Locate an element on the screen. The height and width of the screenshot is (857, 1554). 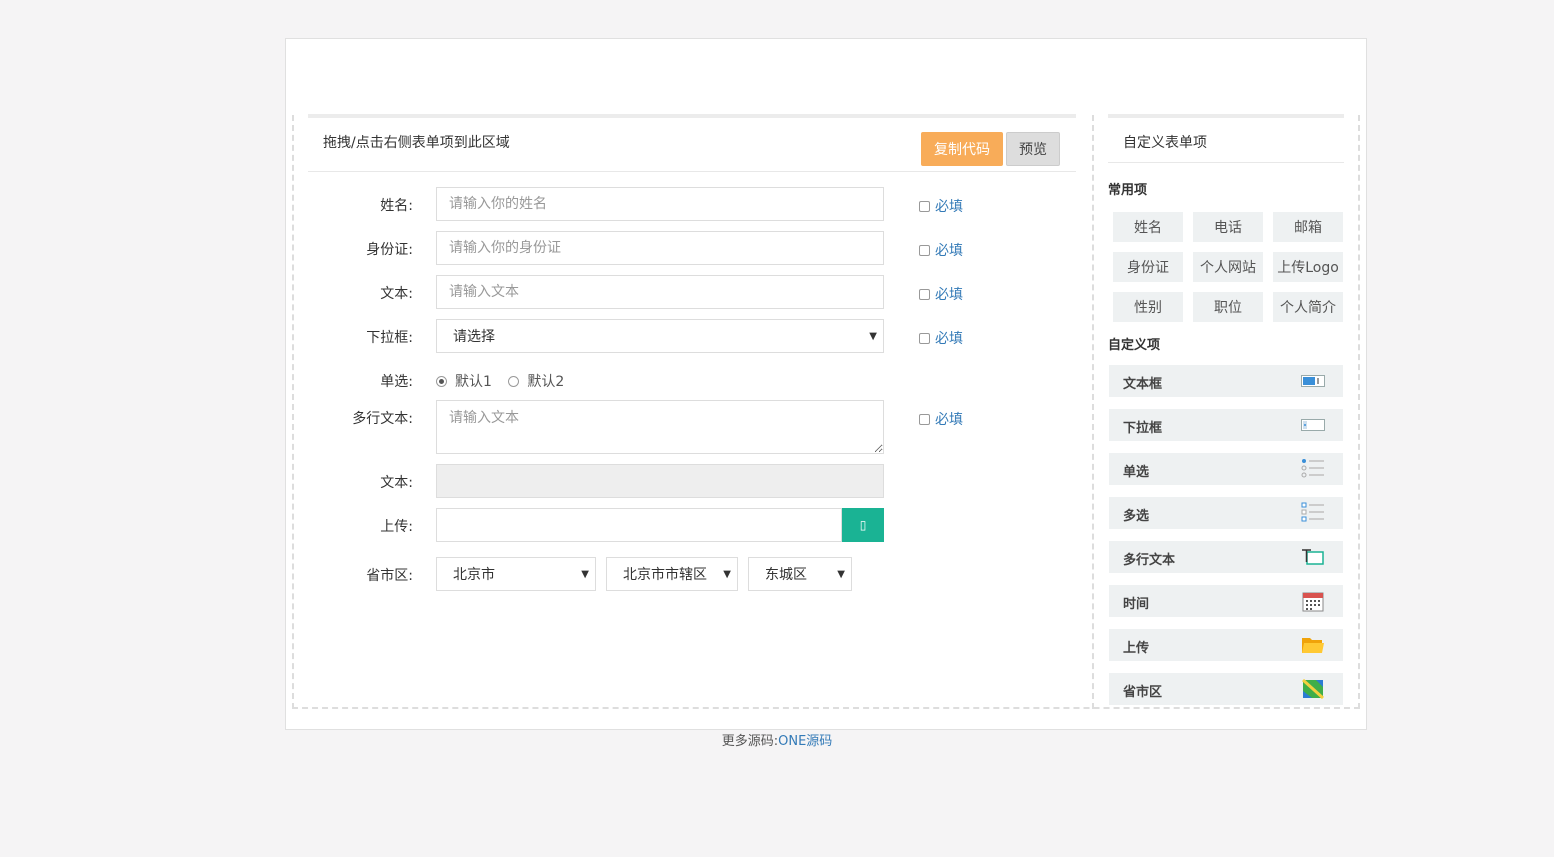
common-item-website: 个人网站 is located at coordinates (1228, 267).